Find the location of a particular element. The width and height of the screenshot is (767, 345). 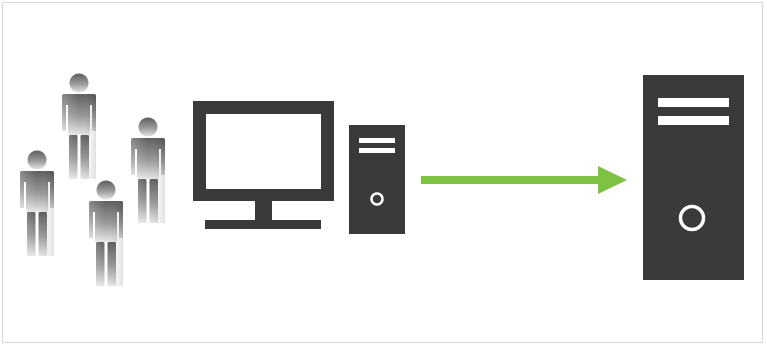

desktop-tower-icon is located at coordinates (377, 179).